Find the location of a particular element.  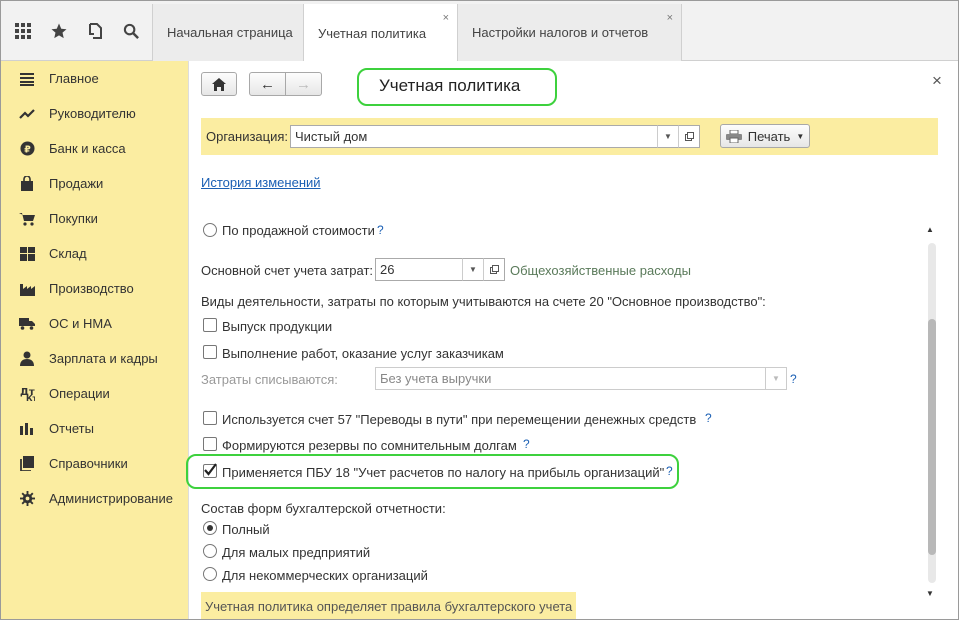

checkbox-pbu18 is located at coordinates (210, 470).